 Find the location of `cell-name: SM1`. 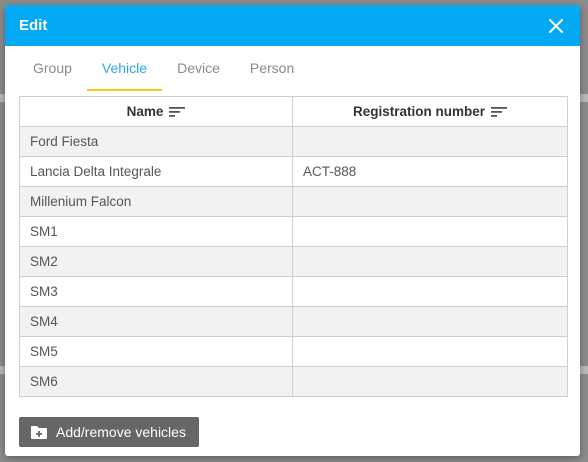

cell-name: SM1 is located at coordinates (156, 231).